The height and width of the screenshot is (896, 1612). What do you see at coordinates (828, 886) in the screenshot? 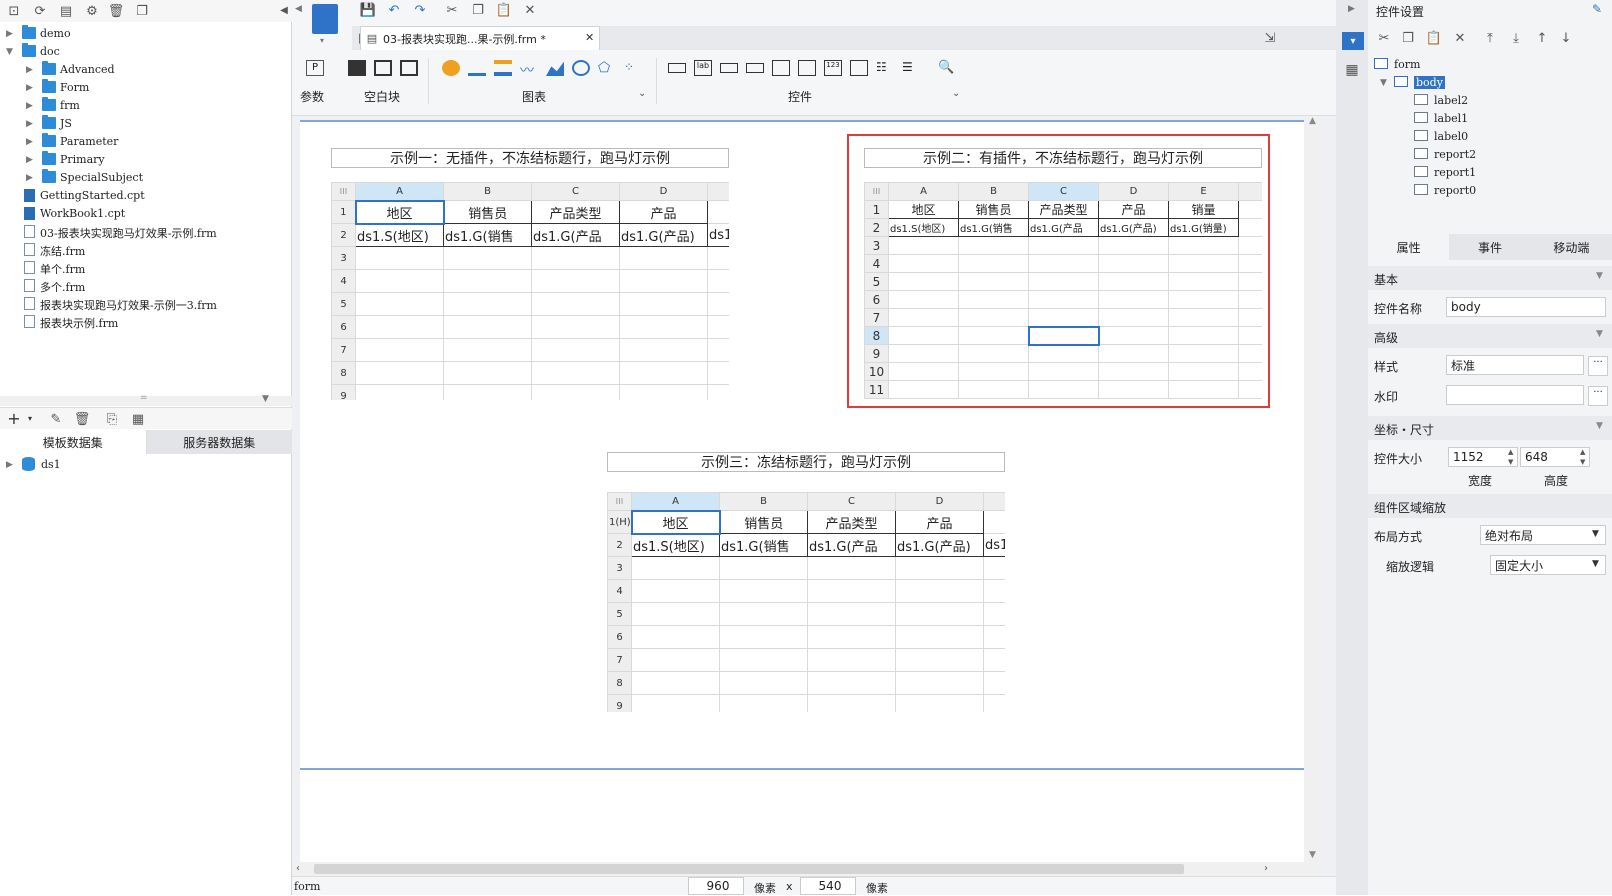
I see `canvas-height-input: 540` at bounding box center [828, 886].